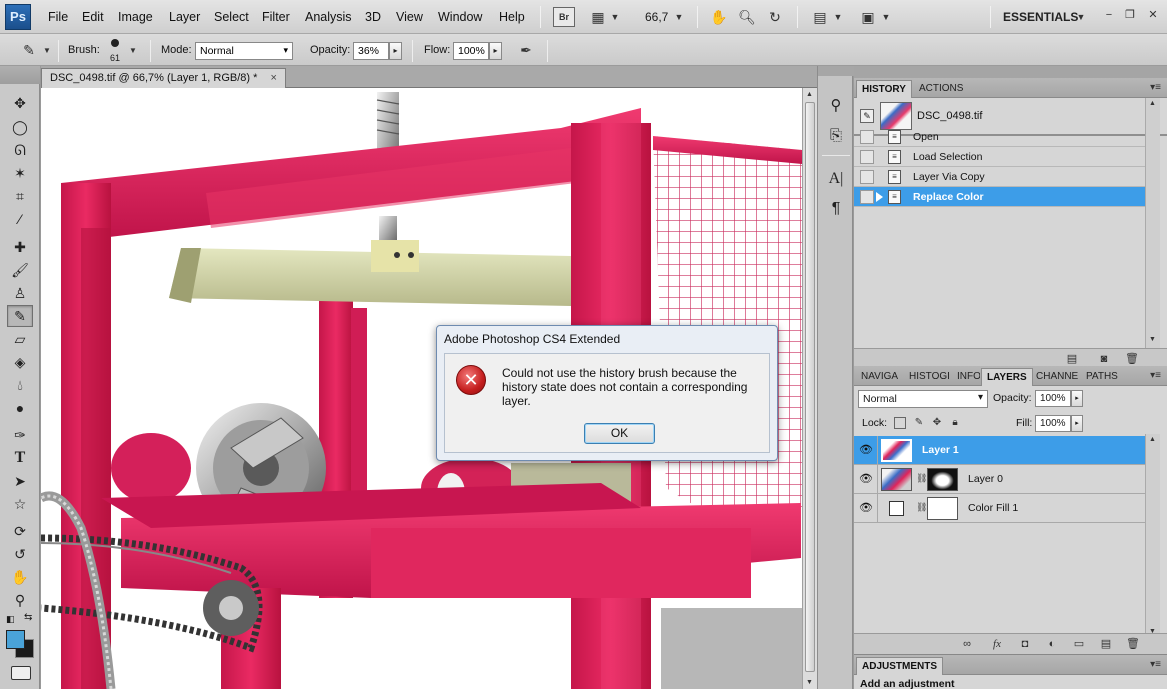  Describe the element at coordinates (58, 17) in the screenshot. I see `menu-file: File` at that location.